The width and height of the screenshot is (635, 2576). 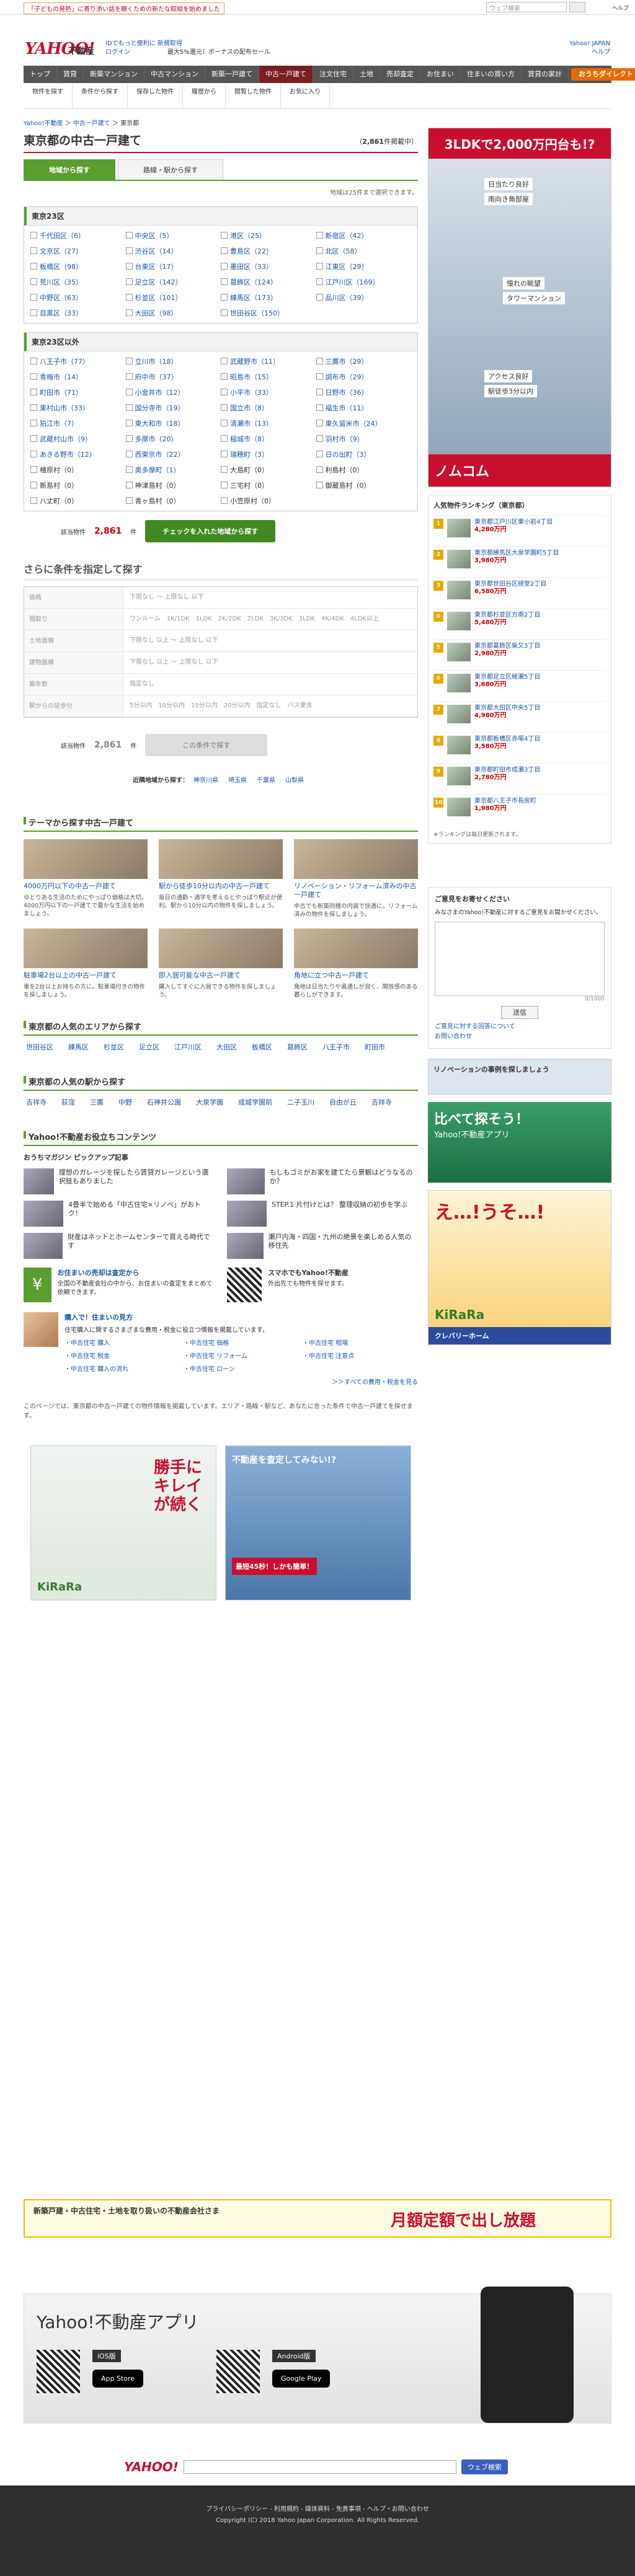 I want to click on id-text: IDでもっと便利に 新規取得, so click(x=143, y=44).